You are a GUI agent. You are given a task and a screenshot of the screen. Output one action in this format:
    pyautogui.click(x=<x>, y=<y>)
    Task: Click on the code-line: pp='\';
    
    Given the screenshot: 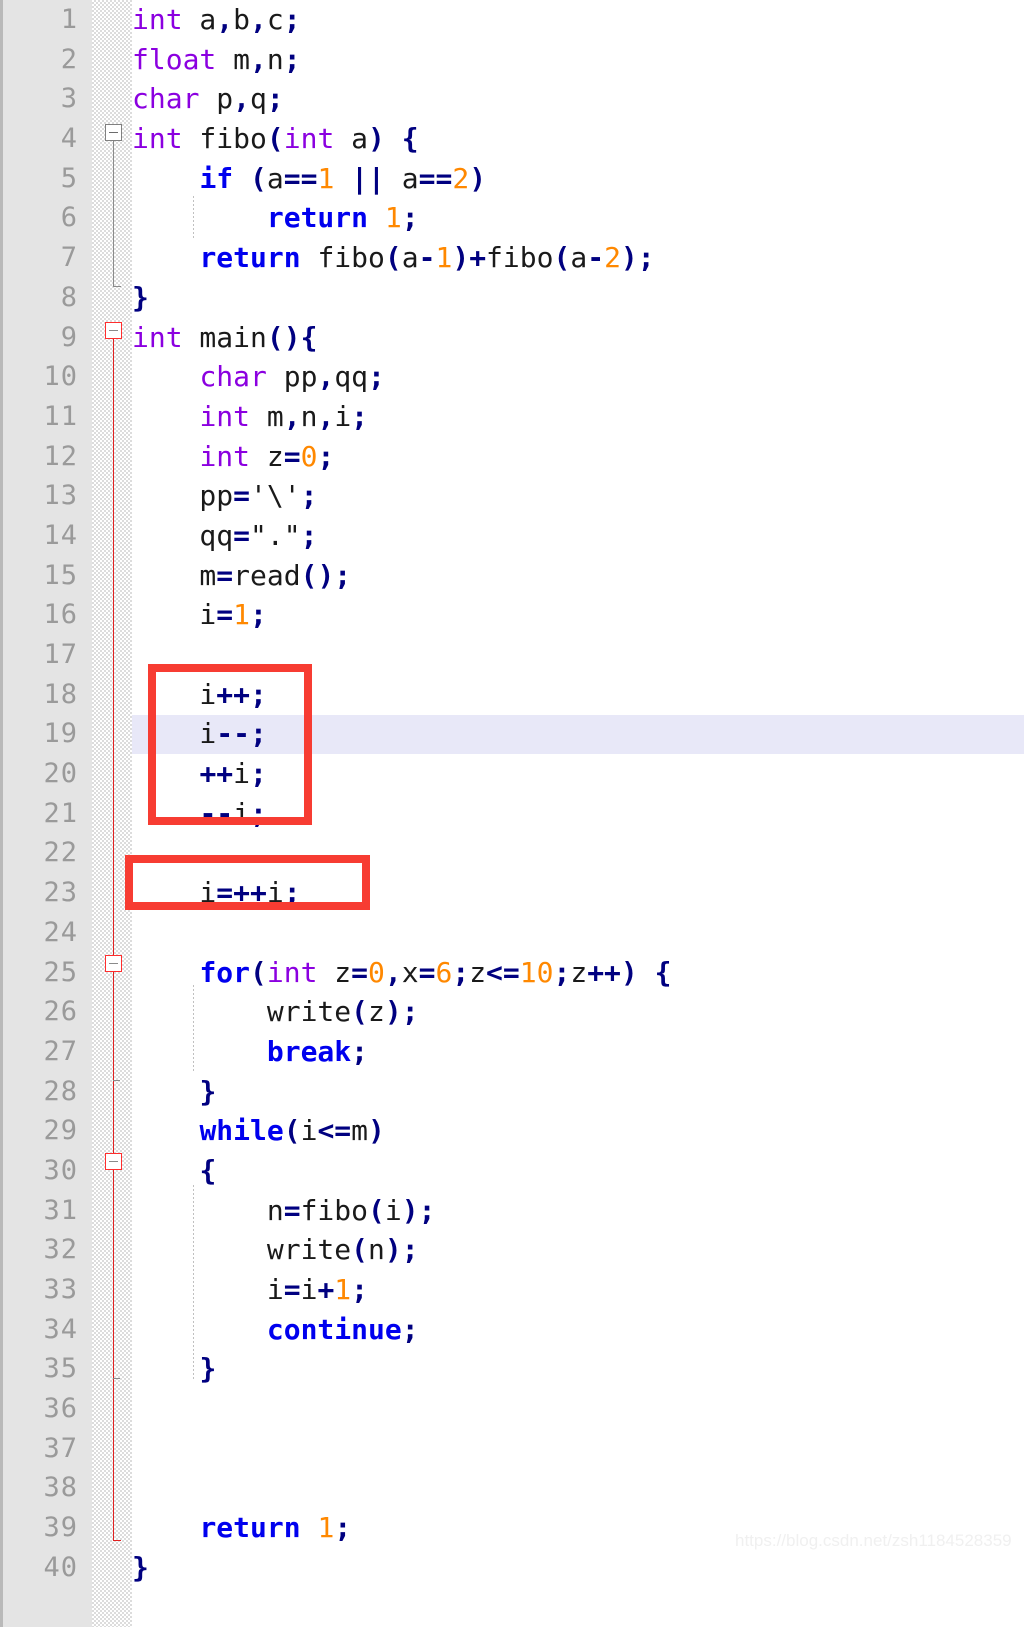 What is the action you would take?
    pyautogui.click(x=578, y=496)
    